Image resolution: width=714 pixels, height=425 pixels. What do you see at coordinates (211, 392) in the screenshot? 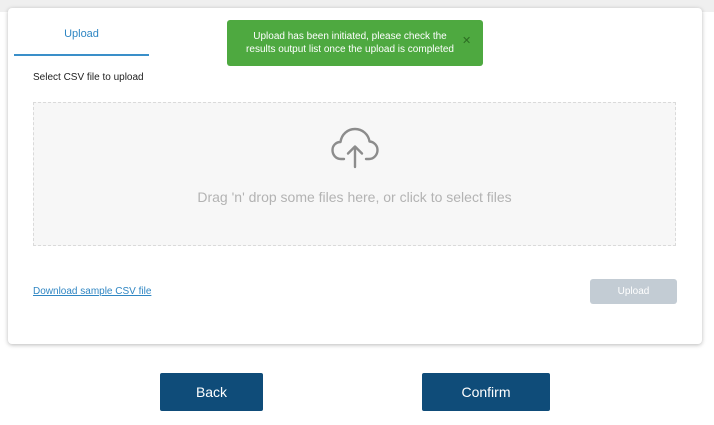
I see `back-button: Back` at bounding box center [211, 392].